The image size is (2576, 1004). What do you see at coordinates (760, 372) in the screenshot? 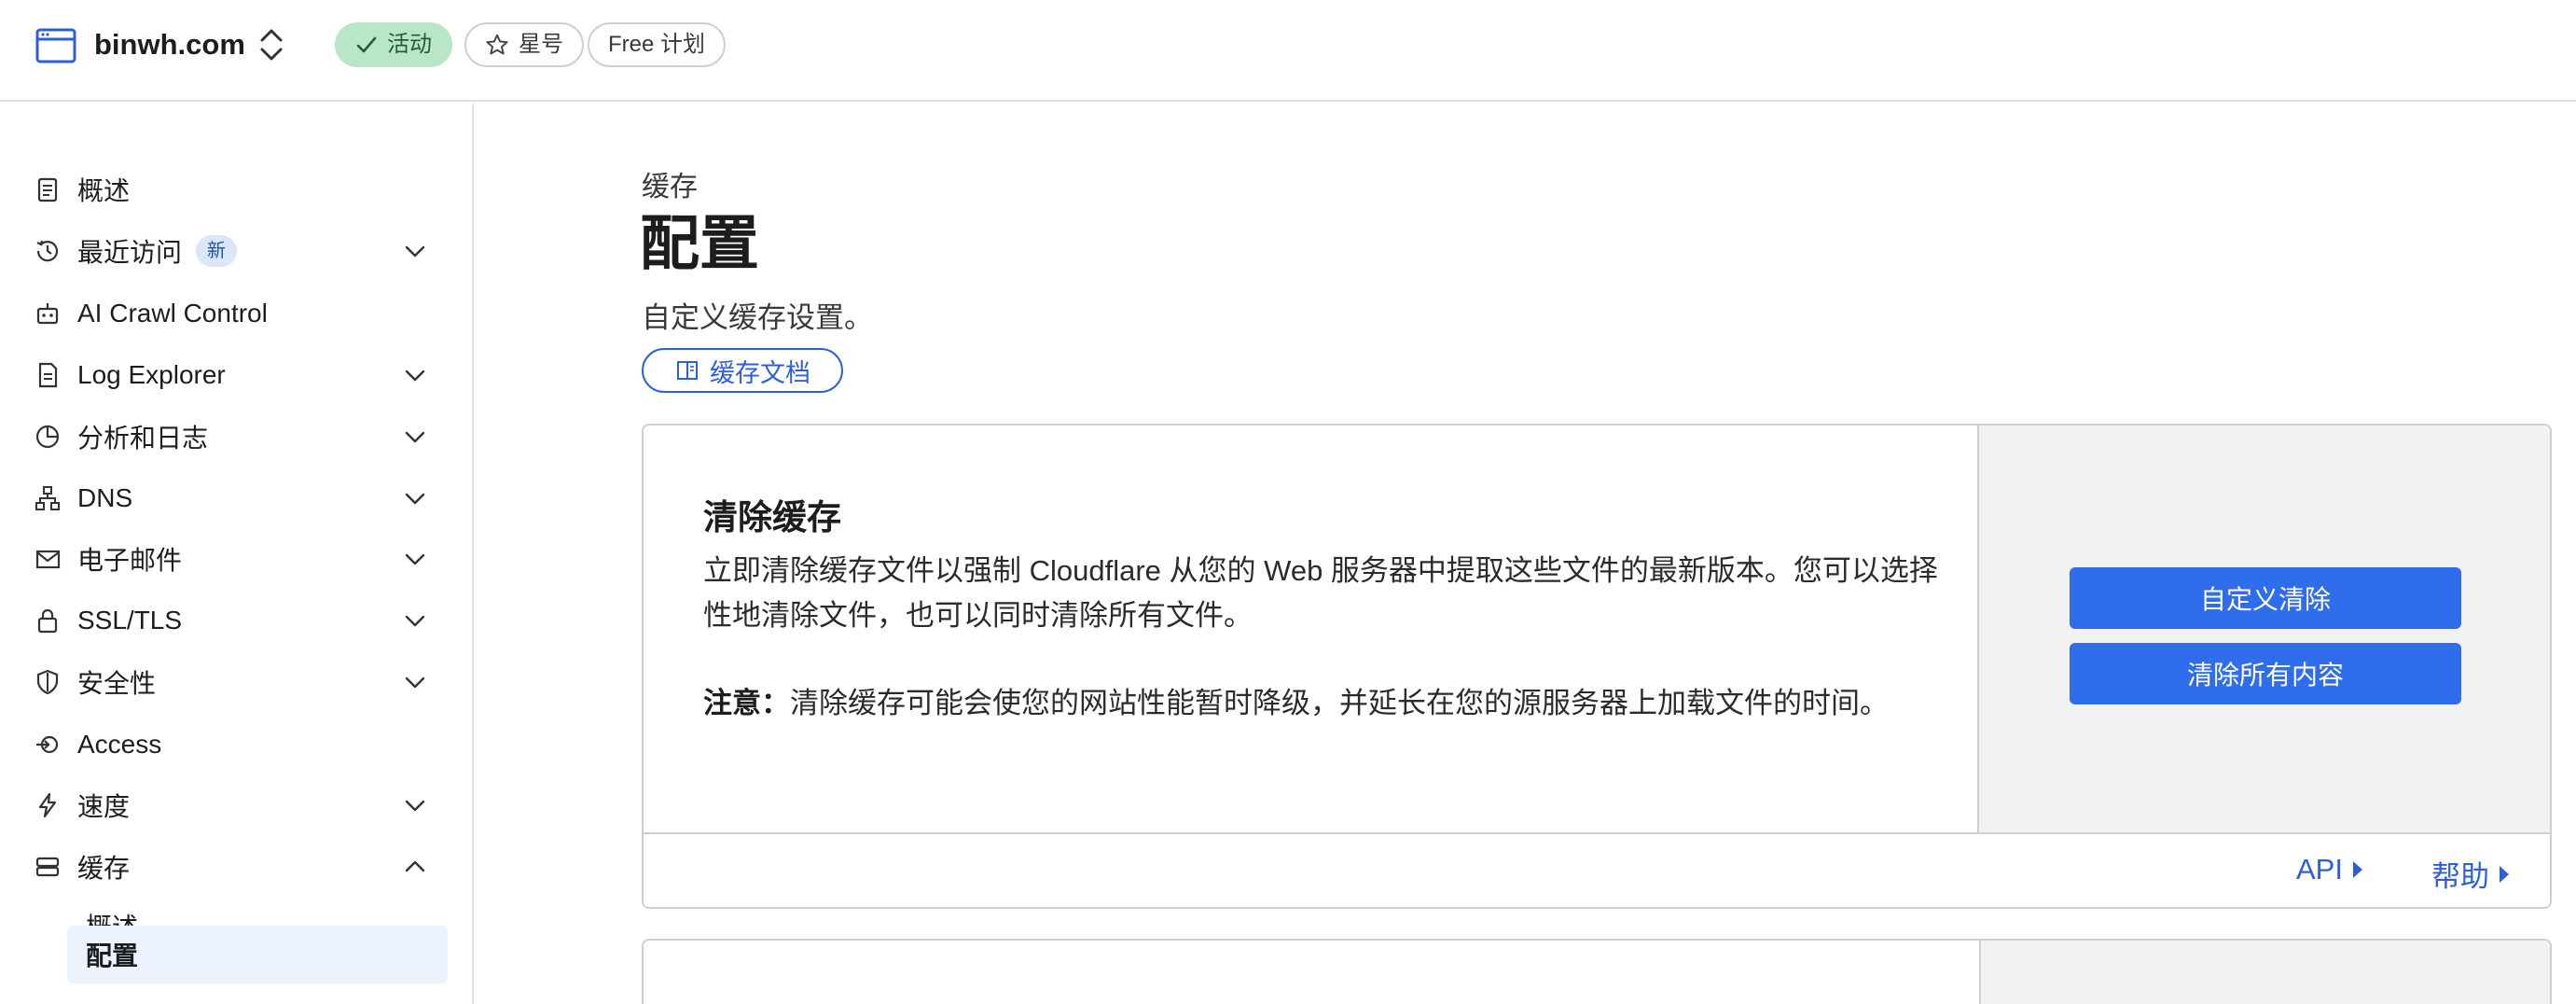
I see `cache-docs-label: 缓存文档` at bounding box center [760, 372].